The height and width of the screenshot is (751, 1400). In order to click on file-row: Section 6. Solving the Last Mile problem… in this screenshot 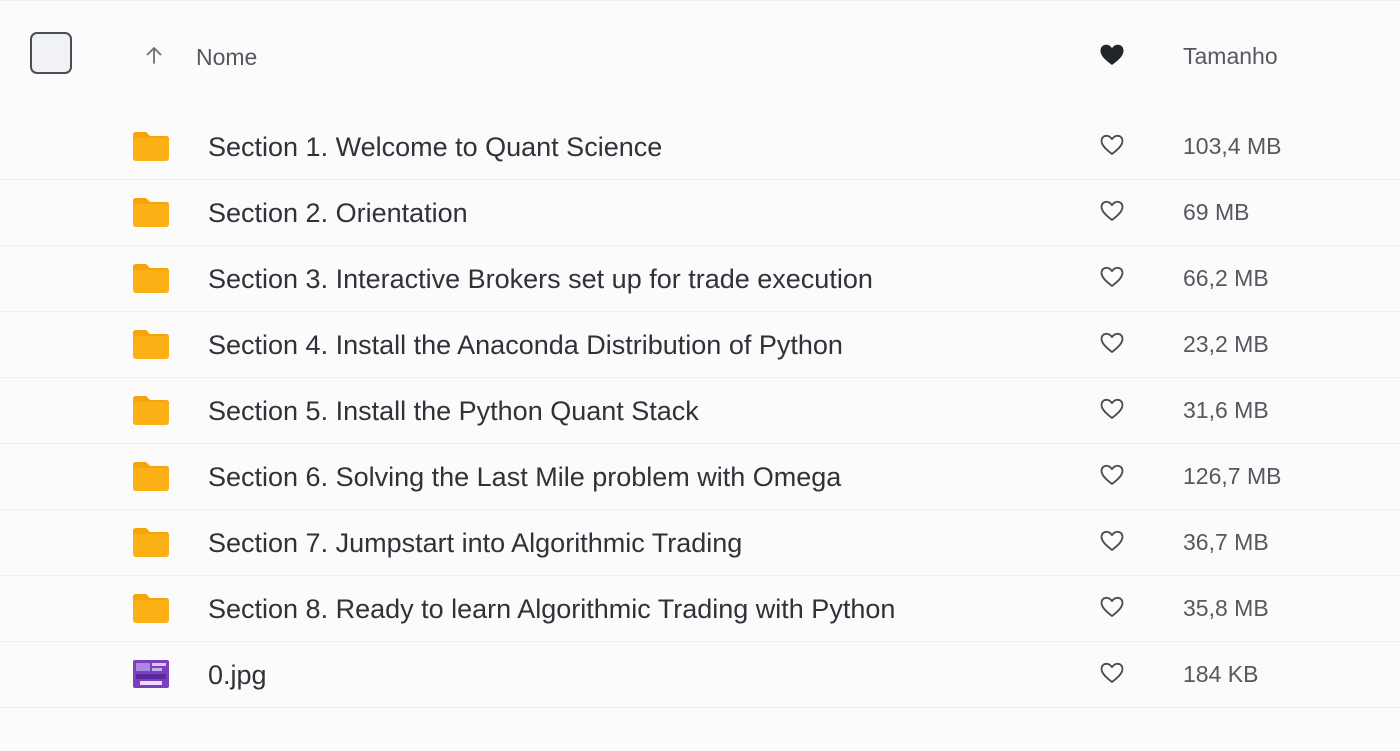, I will do `click(700, 476)`.